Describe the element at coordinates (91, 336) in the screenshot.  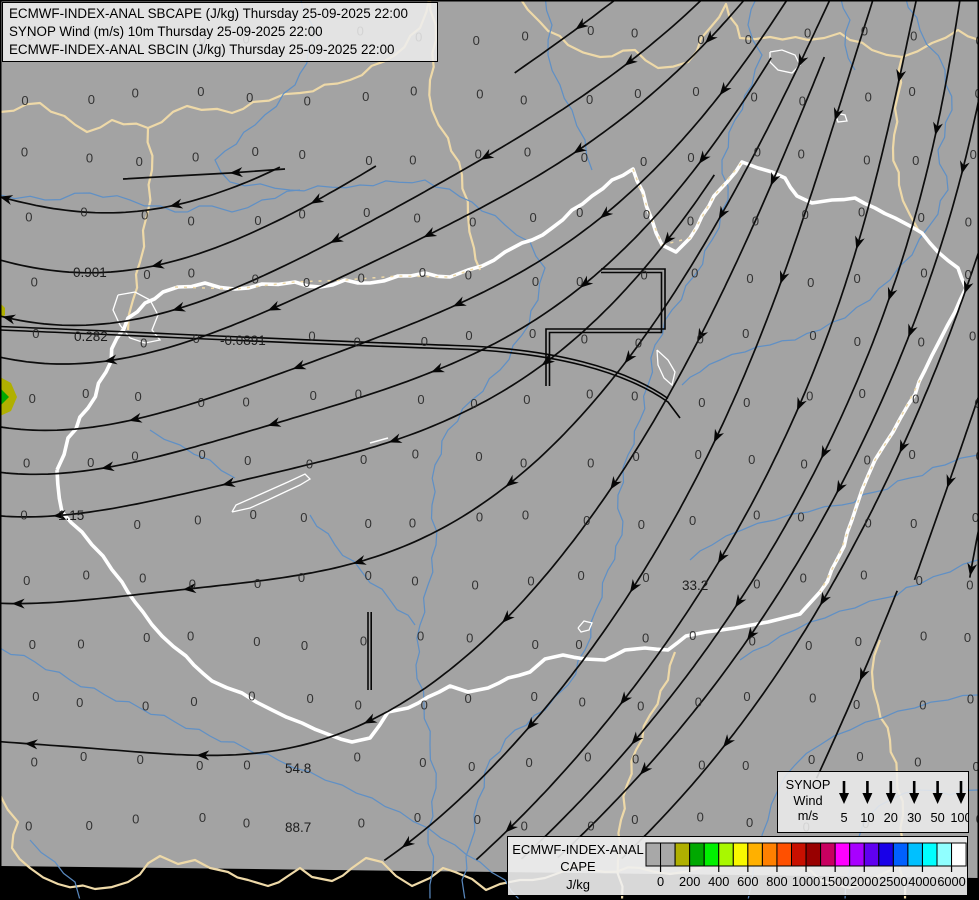
I see `point-value-label: 0.282` at that location.